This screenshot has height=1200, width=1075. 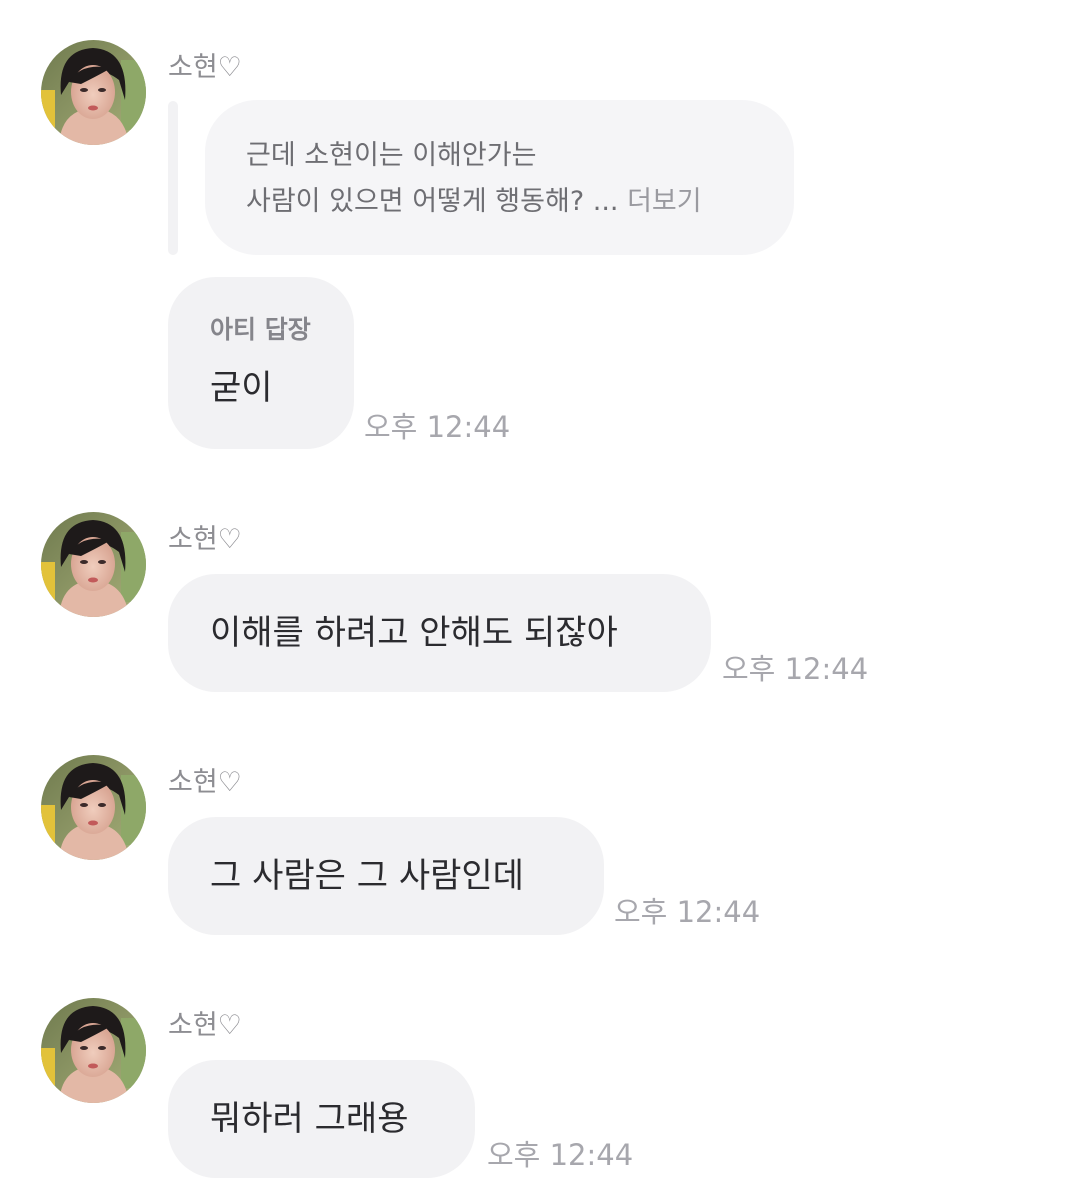 What do you see at coordinates (241, 388) in the screenshot?
I see `message-text: 굳이` at bounding box center [241, 388].